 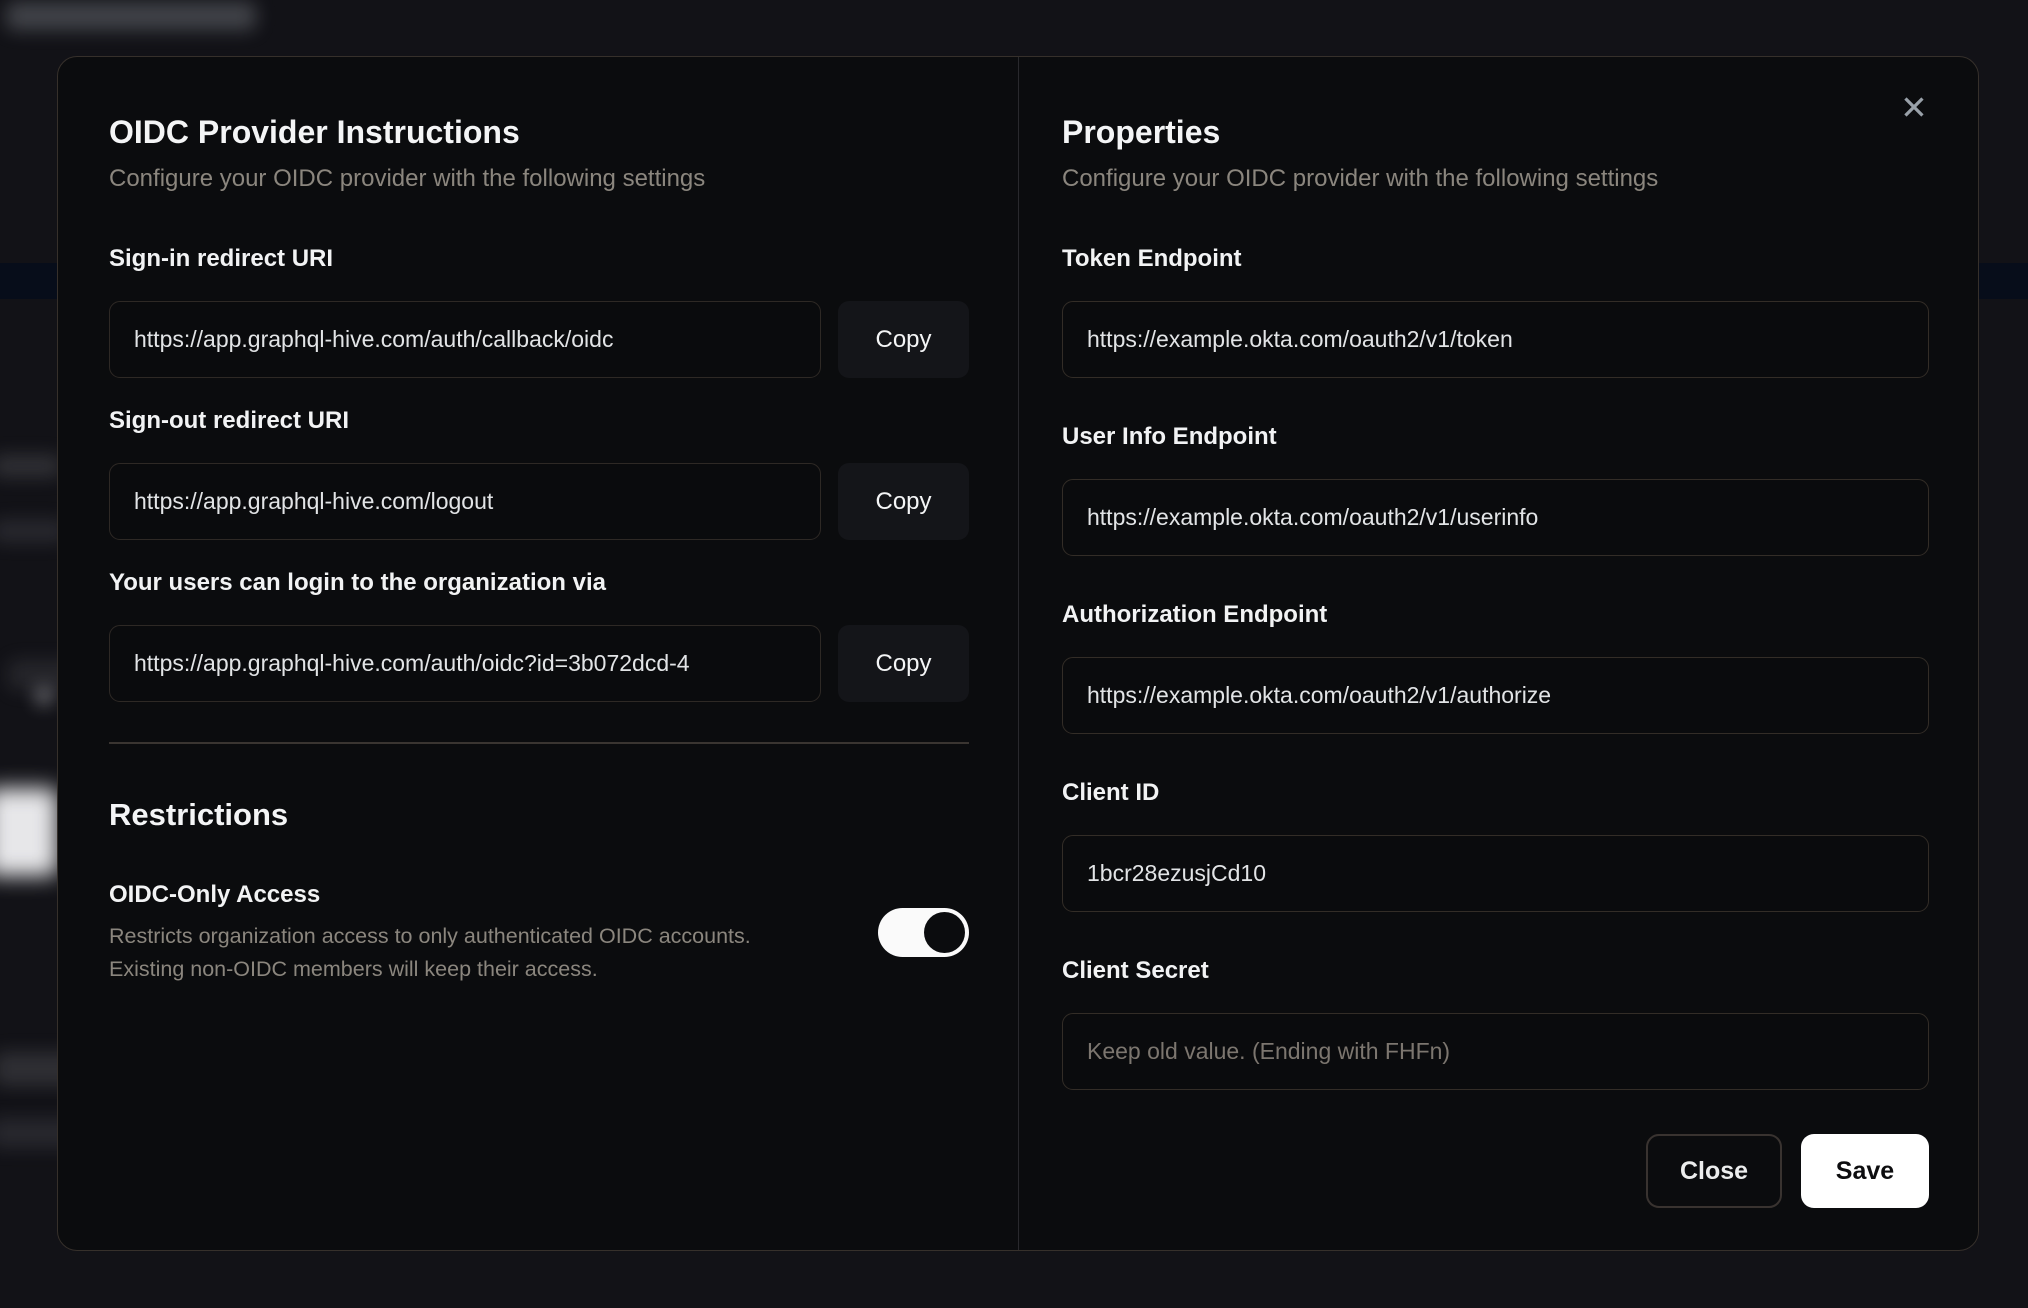 What do you see at coordinates (1865, 1171) in the screenshot?
I see `save-button: Save` at bounding box center [1865, 1171].